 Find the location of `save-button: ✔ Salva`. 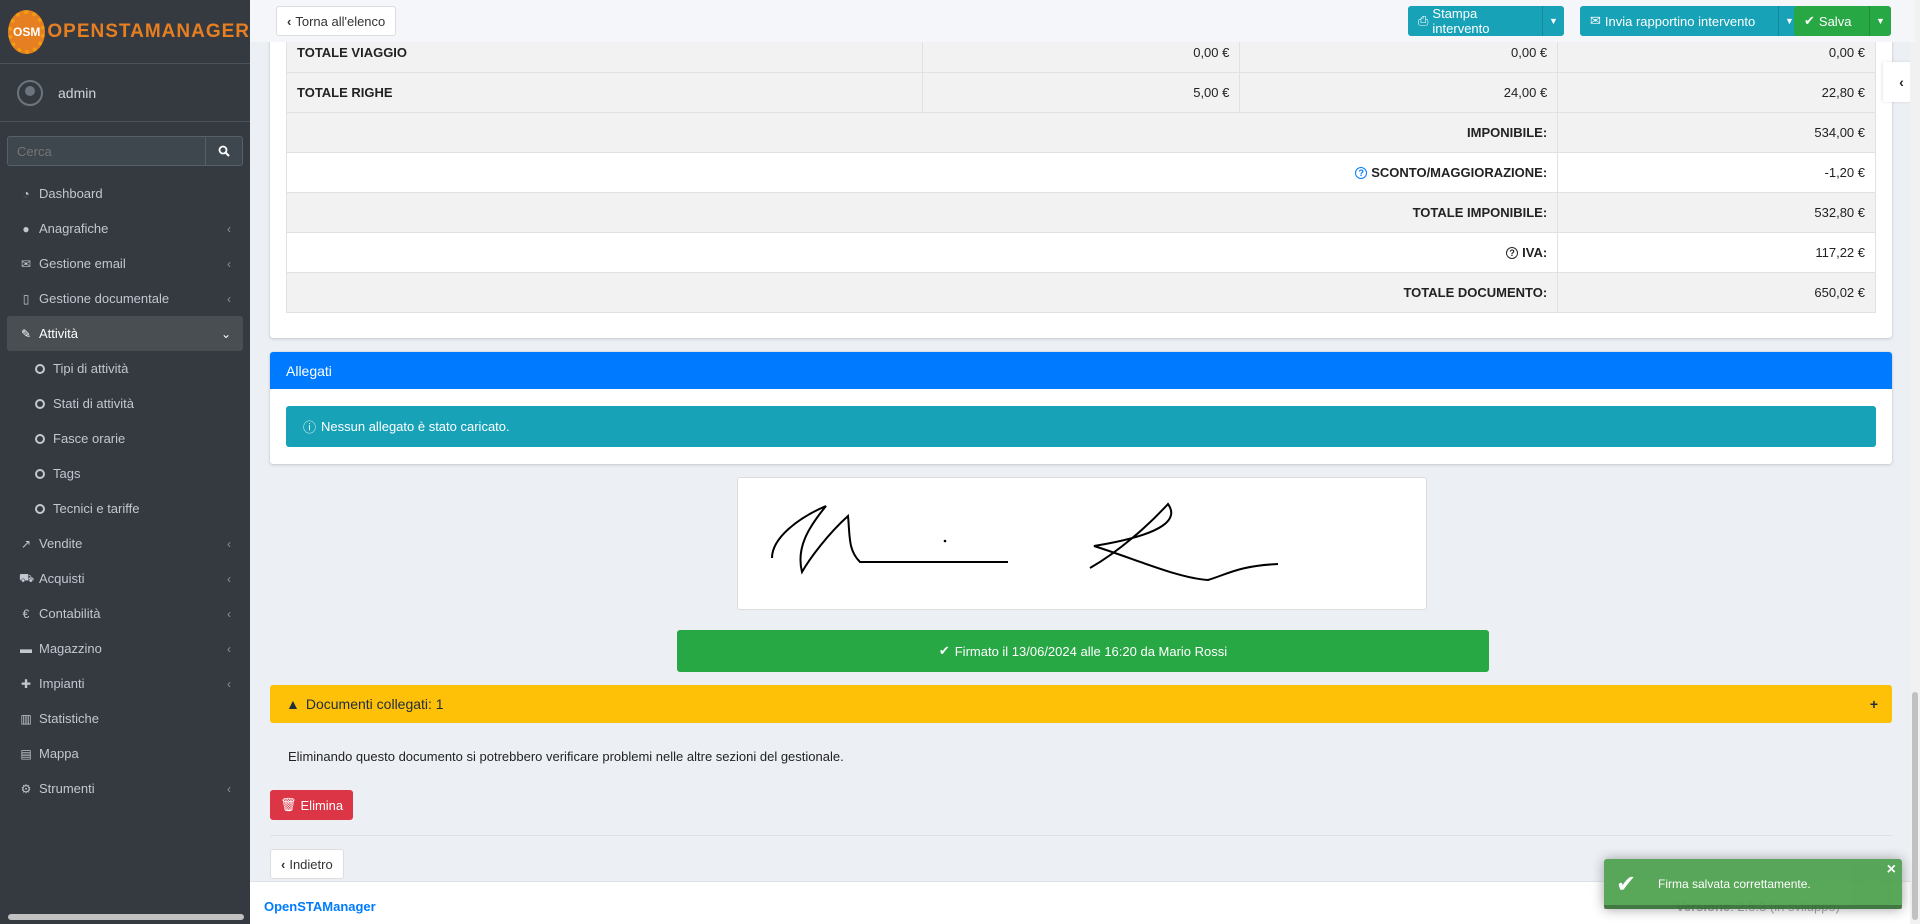

save-button: ✔ Salva is located at coordinates (1831, 21).